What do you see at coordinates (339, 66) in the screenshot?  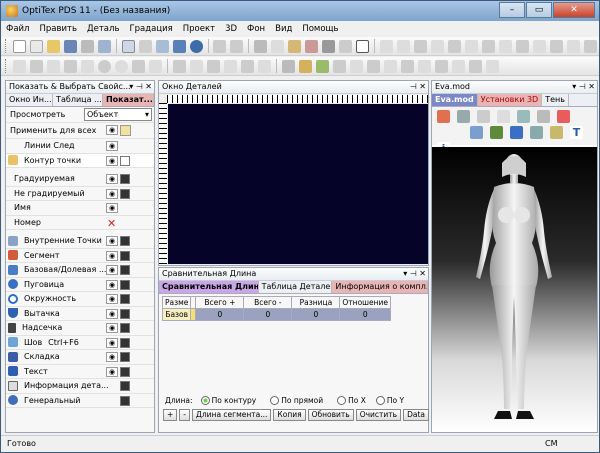 I see `draw-icon` at bounding box center [339, 66].